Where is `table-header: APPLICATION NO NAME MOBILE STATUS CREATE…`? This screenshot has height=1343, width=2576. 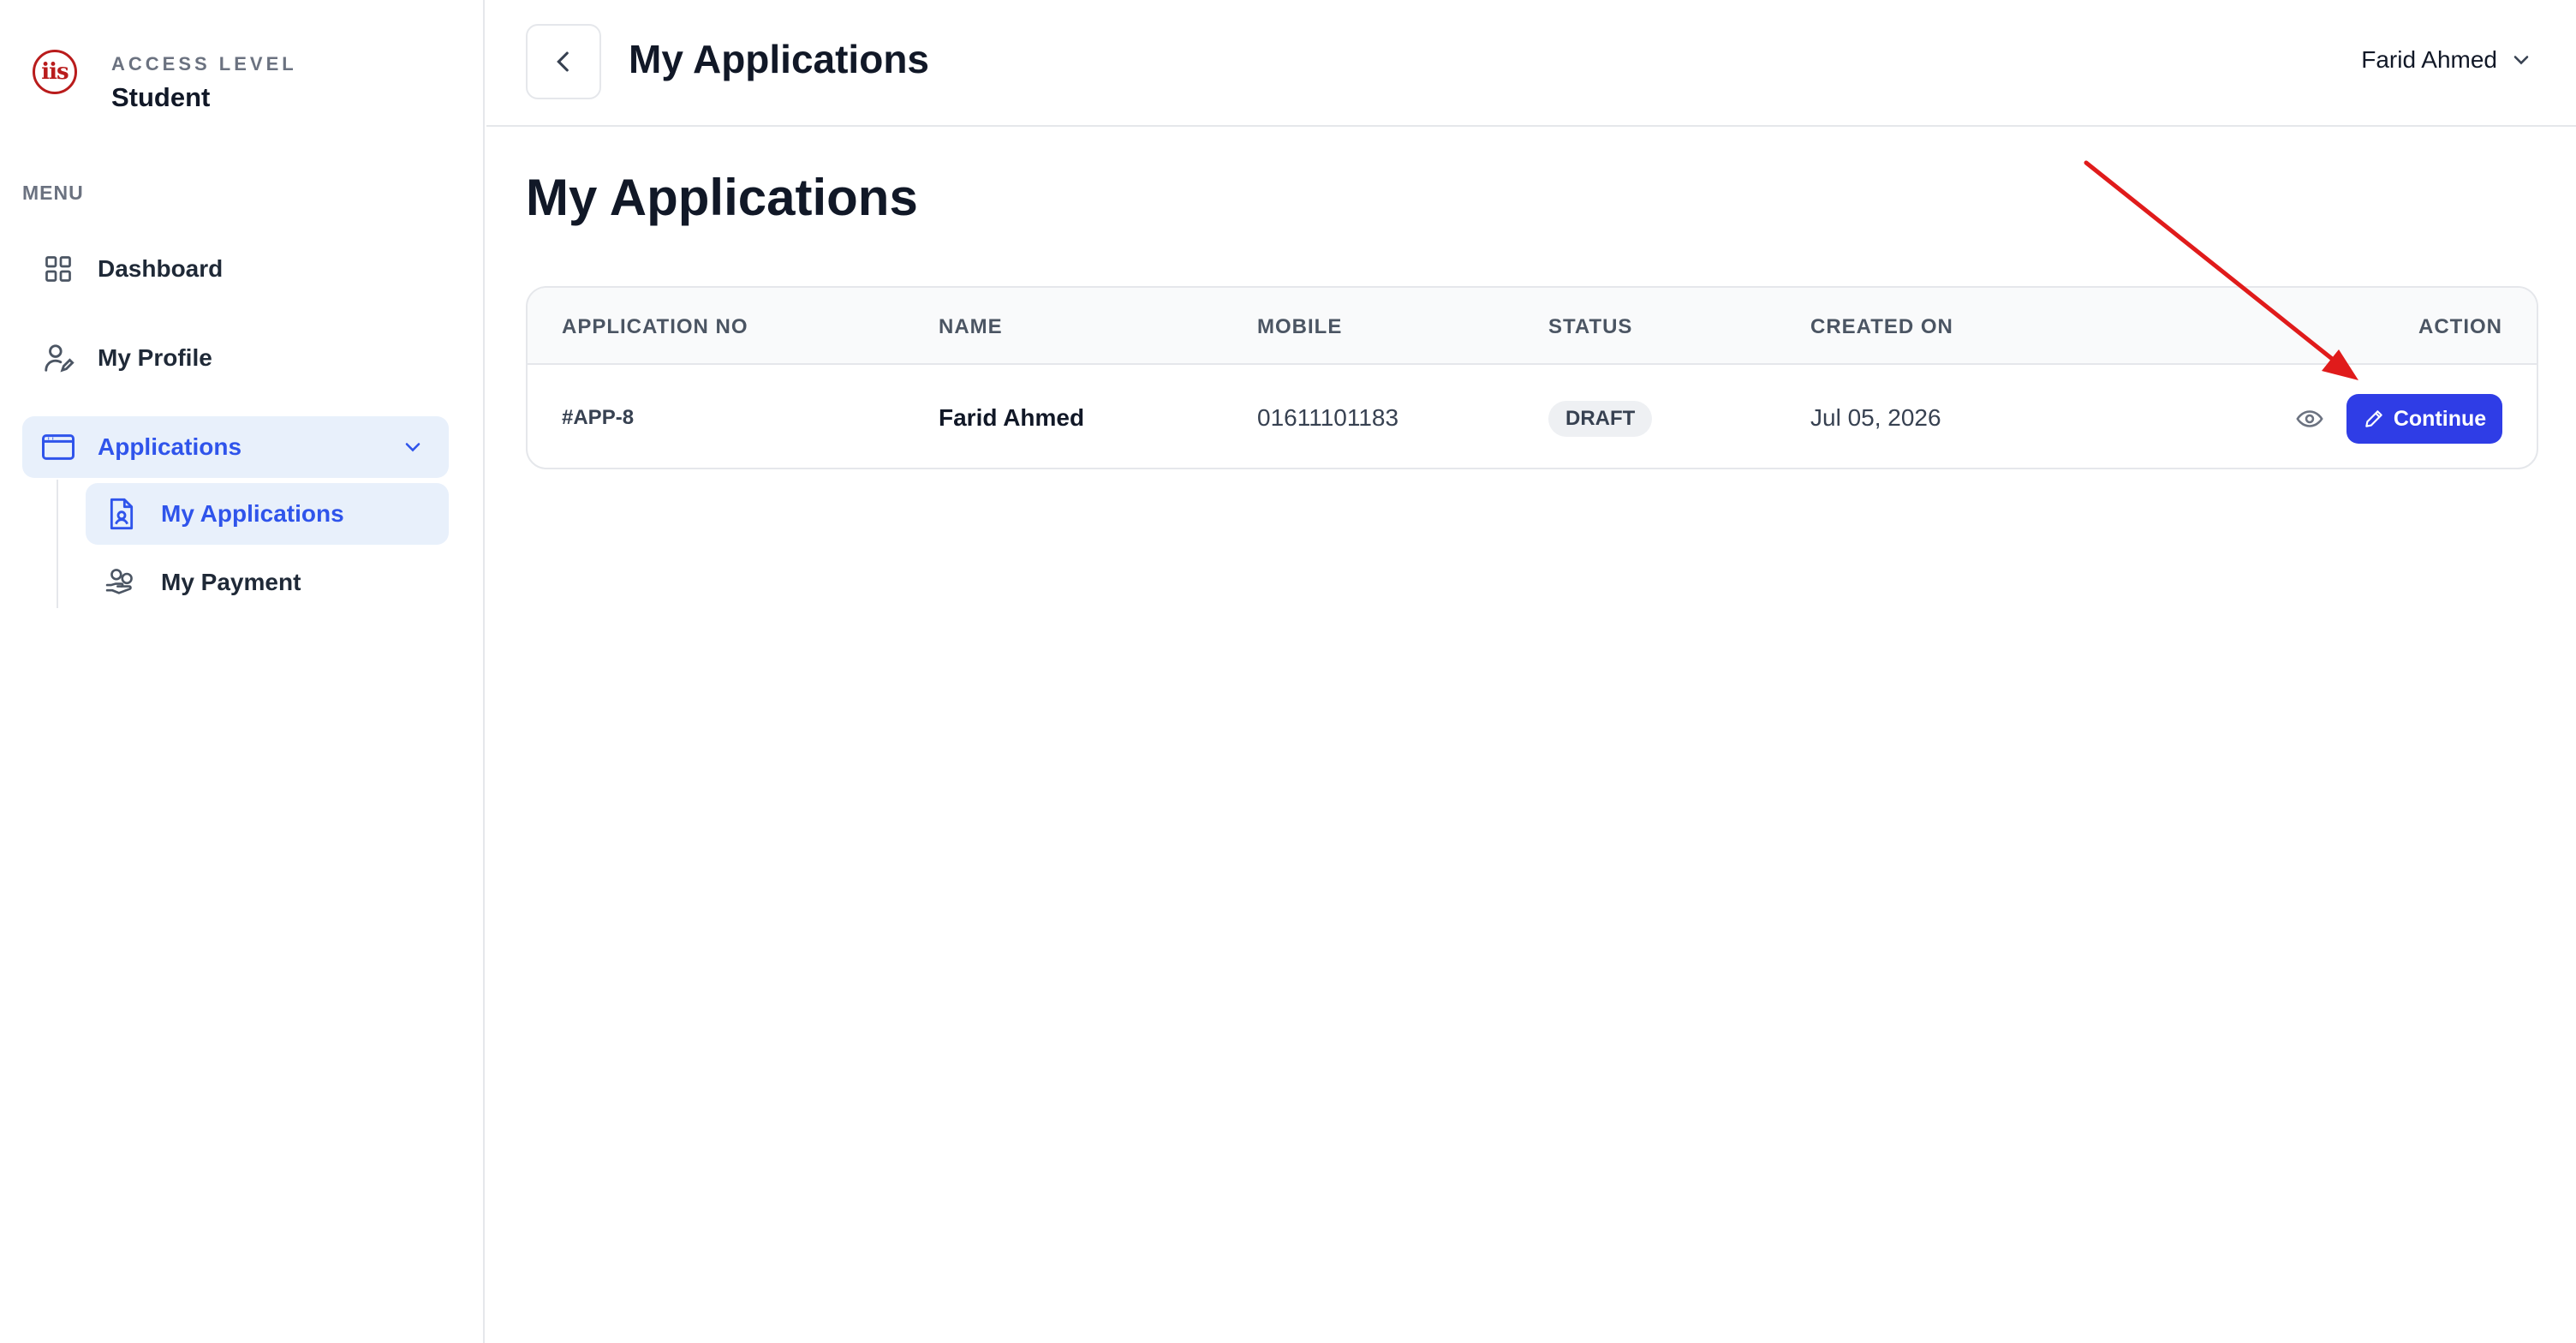 table-header: APPLICATION NO NAME MOBILE STATUS CREATE… is located at coordinates (1532, 326).